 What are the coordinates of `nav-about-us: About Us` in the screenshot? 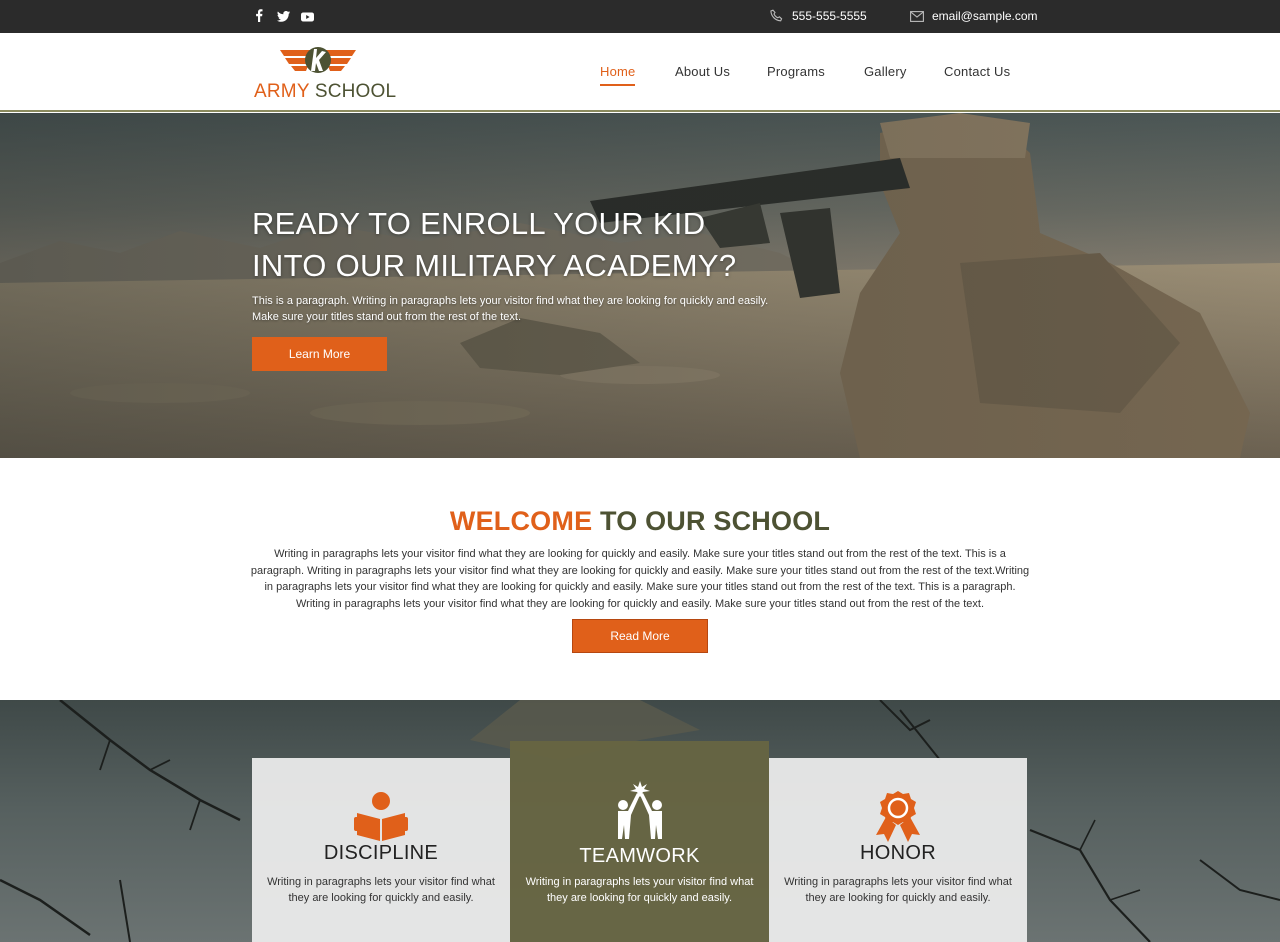 It's located at (702, 71).